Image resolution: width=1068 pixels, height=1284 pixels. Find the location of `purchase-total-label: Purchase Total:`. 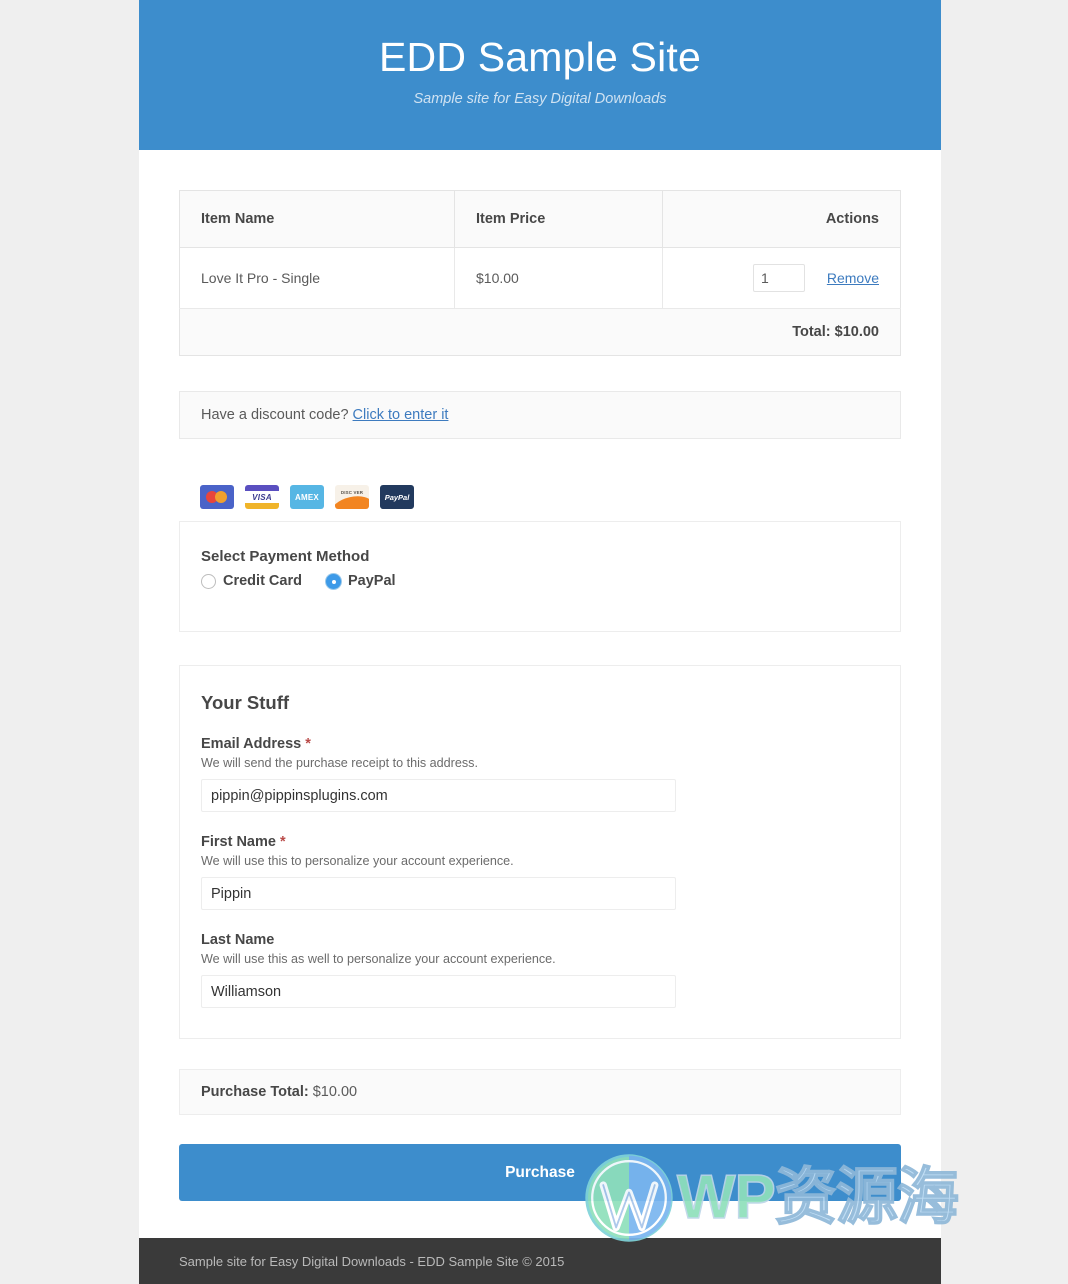

purchase-total-label: Purchase Total: is located at coordinates (255, 1092).